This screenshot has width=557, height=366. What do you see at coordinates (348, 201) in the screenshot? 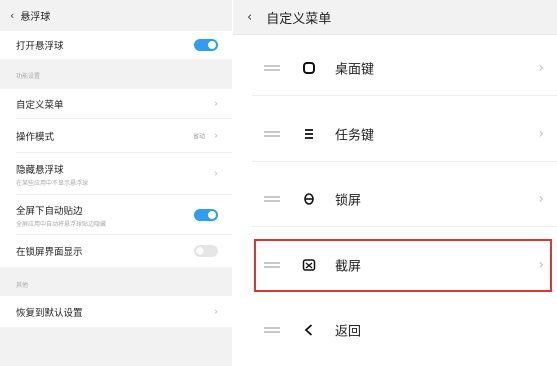
I see `menu-item-label: 锁屏` at bounding box center [348, 201].